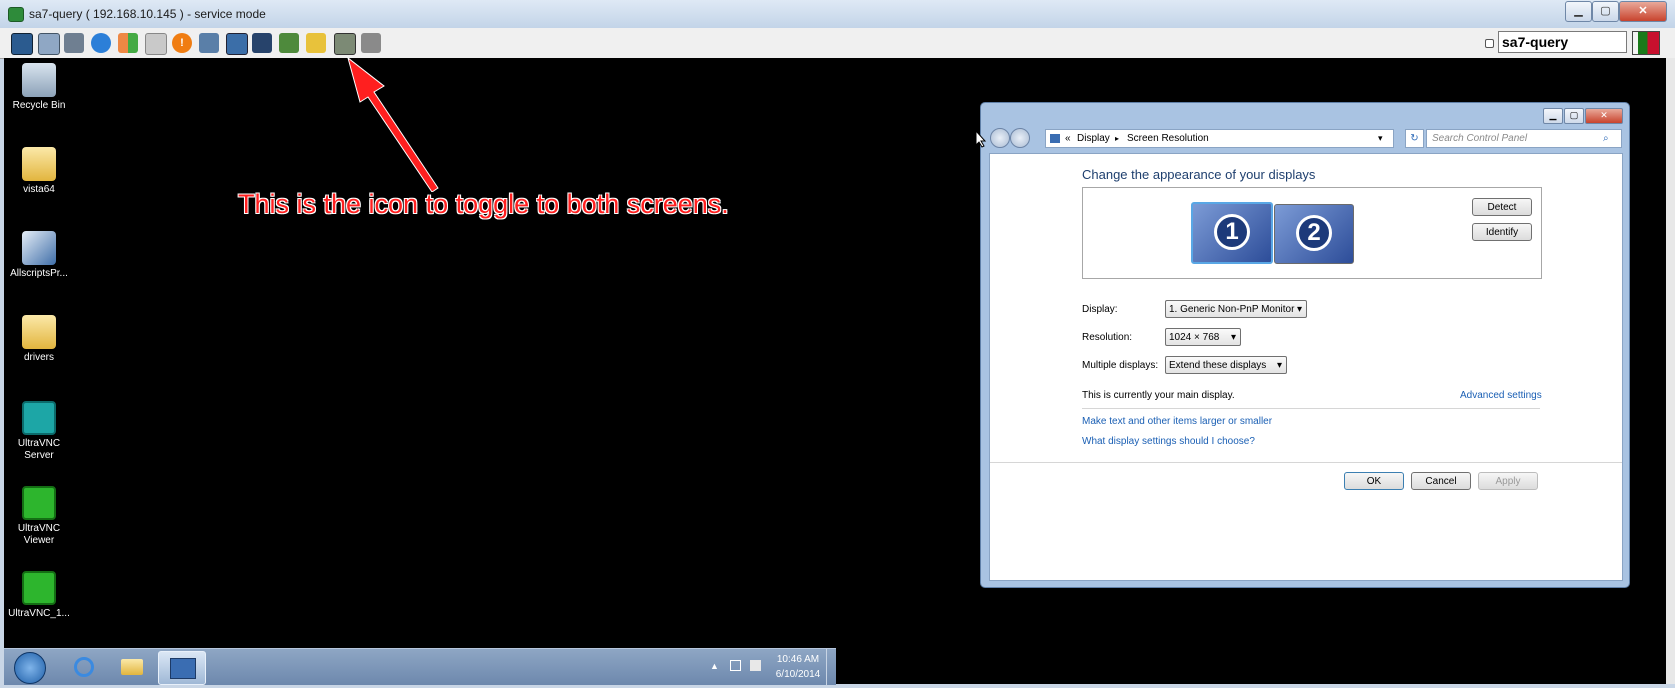 The width and height of the screenshot is (1675, 688). I want to click on close-button: ✕, so click(1643, 11).